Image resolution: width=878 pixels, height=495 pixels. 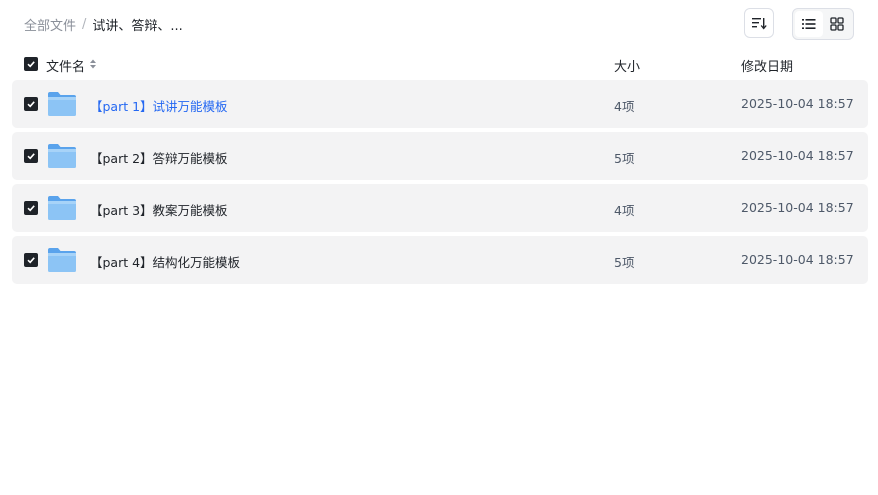 What do you see at coordinates (159, 105) in the screenshot?
I see `file-name: 【part 1】试讲万能模板` at bounding box center [159, 105].